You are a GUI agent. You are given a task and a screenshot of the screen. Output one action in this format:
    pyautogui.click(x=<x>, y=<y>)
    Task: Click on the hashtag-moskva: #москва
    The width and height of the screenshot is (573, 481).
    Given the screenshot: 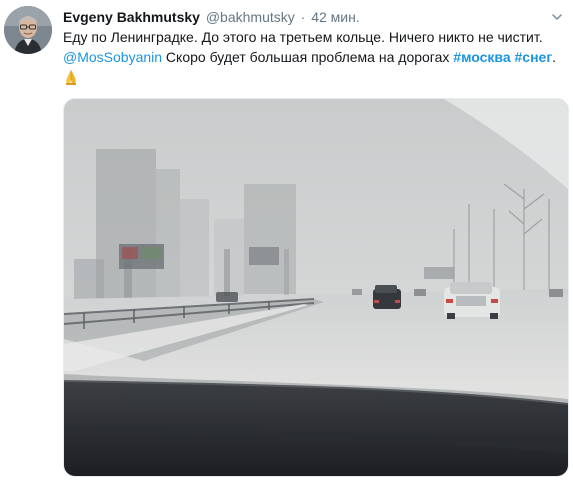 What is the action you would take?
    pyautogui.click(x=481, y=57)
    